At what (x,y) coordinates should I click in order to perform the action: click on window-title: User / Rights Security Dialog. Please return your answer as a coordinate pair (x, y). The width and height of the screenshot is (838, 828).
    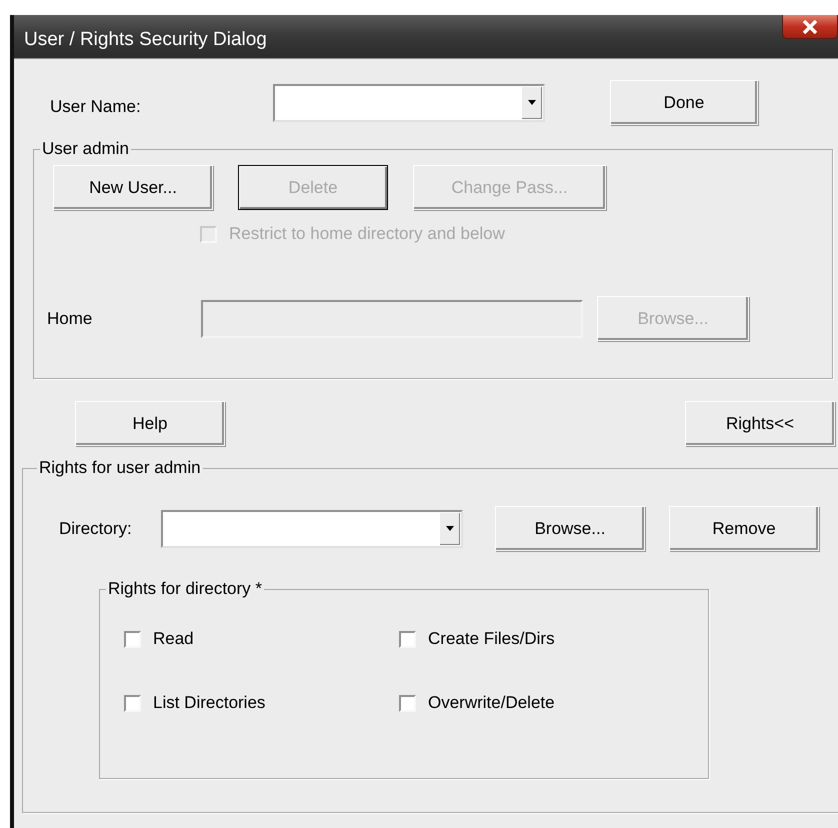
    Looking at the image, I should click on (145, 39).